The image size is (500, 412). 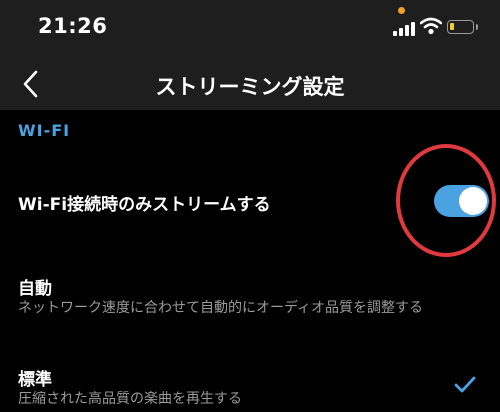 I want to click on standard-label: 標準, so click(x=35, y=380).